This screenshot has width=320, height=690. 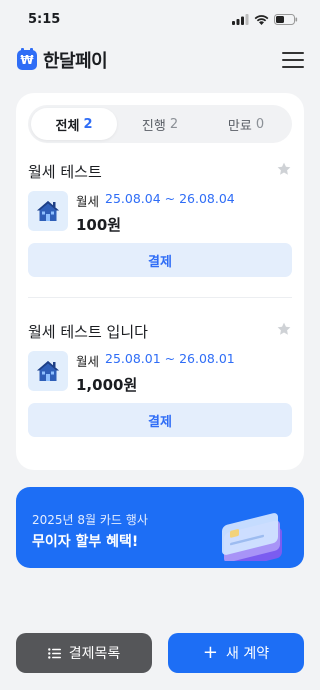 What do you see at coordinates (44, 19) in the screenshot?
I see `status-time: 5:15` at bounding box center [44, 19].